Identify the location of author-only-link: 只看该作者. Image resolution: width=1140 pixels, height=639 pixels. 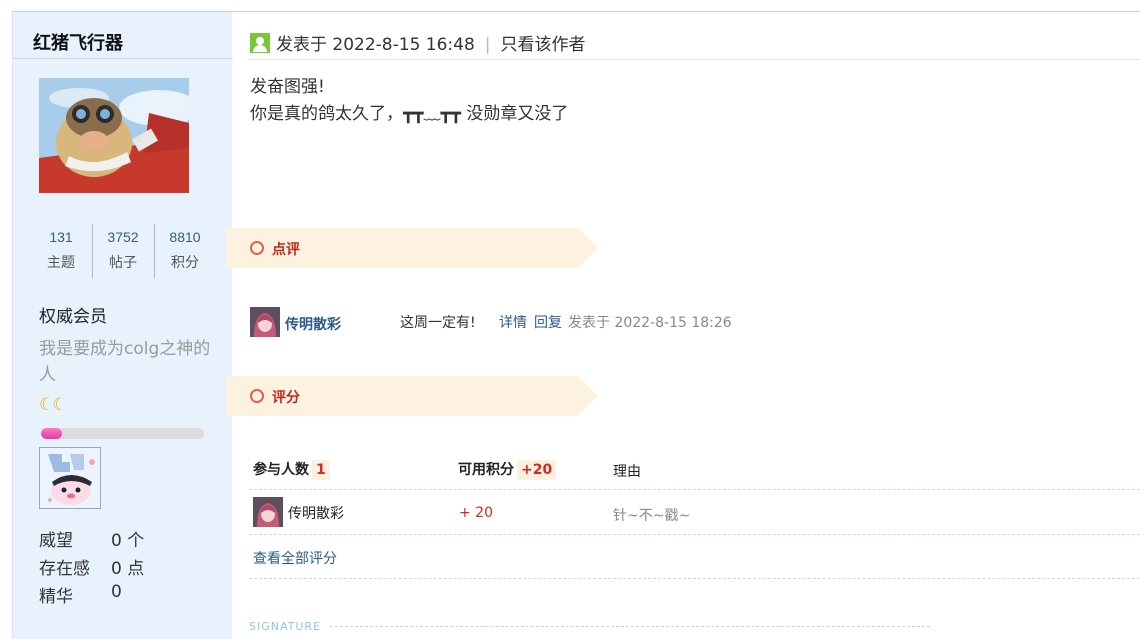
(543, 45).